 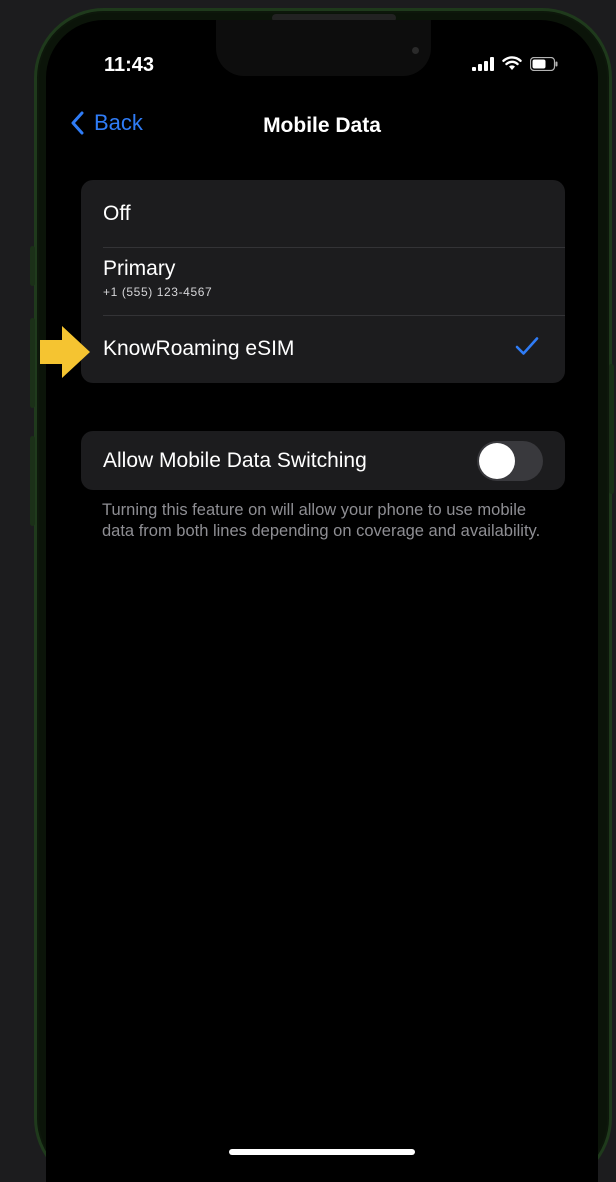 I want to click on checkmark-icon, so click(x=527, y=349).